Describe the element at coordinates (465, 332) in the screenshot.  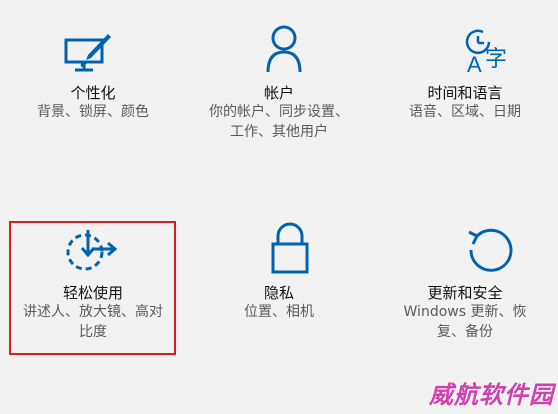
I see `tile-description-line: 复、备份` at that location.